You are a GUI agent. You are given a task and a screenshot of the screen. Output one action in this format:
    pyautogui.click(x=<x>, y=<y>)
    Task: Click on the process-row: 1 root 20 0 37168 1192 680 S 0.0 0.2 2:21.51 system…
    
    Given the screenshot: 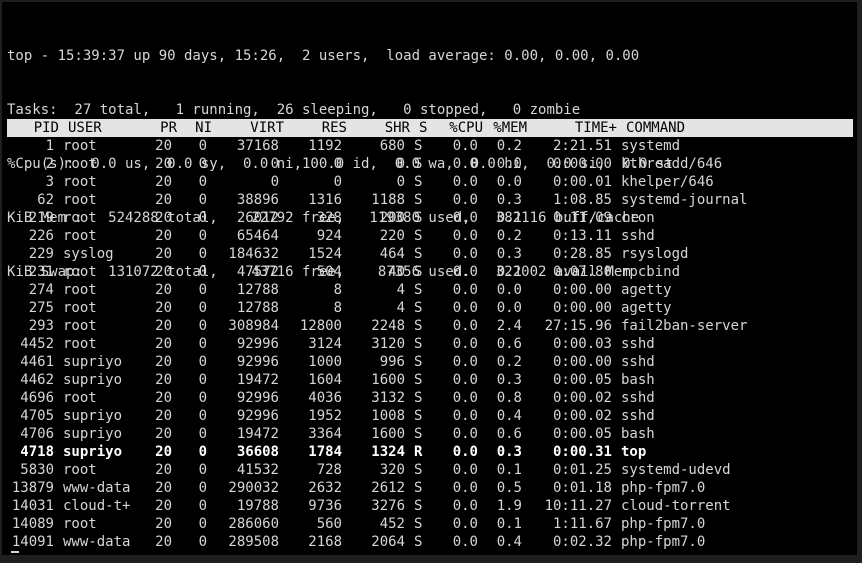 What is the action you would take?
    pyautogui.click(x=429, y=146)
    